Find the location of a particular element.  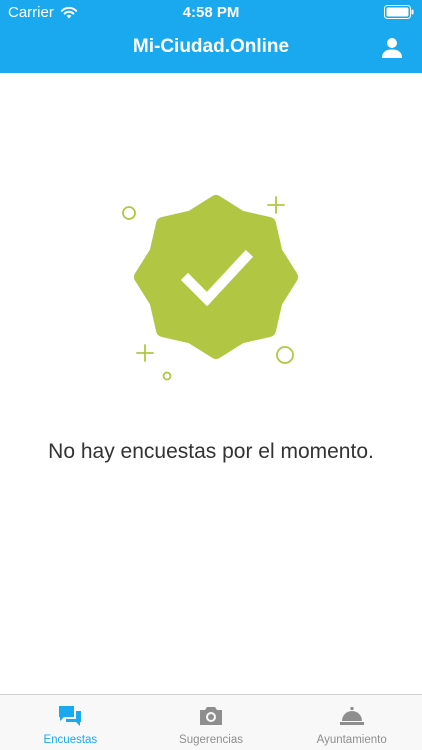

tab-sugerencias: Sugerencias is located at coordinates (211, 722).